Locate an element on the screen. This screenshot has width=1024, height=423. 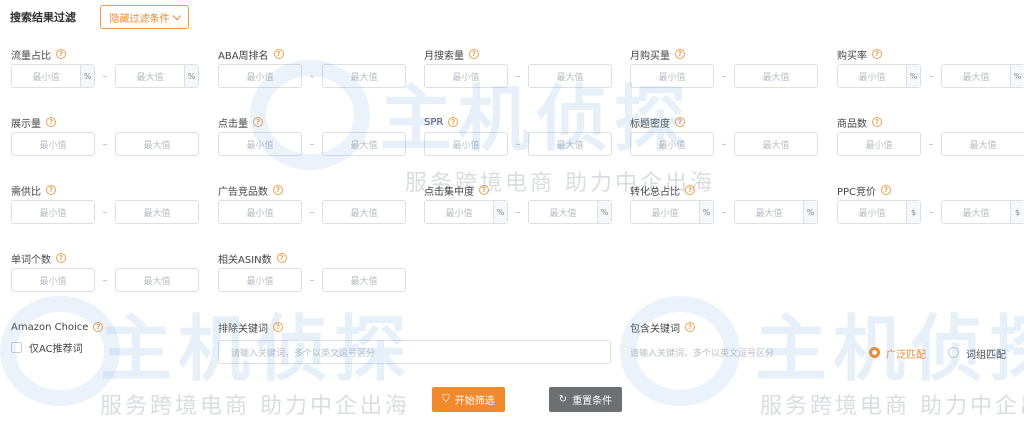
range-filter: 需供比? 最小值 – 最大值 is located at coordinates (111, 203).